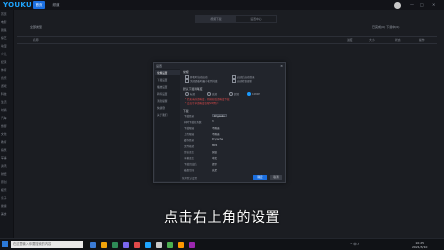 This screenshot has width=444, height=250. What do you see at coordinates (253, 94) in the screenshot?
I see `radio-1080p: 1080P` at bounding box center [253, 94].